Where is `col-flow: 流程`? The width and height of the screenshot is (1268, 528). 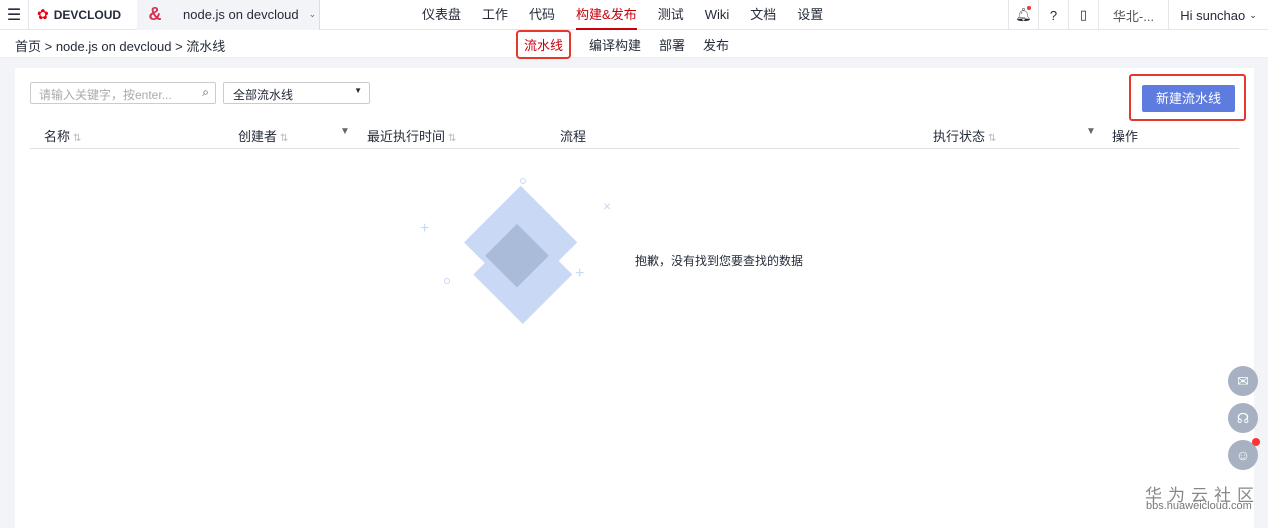 col-flow: 流程 is located at coordinates (573, 136).